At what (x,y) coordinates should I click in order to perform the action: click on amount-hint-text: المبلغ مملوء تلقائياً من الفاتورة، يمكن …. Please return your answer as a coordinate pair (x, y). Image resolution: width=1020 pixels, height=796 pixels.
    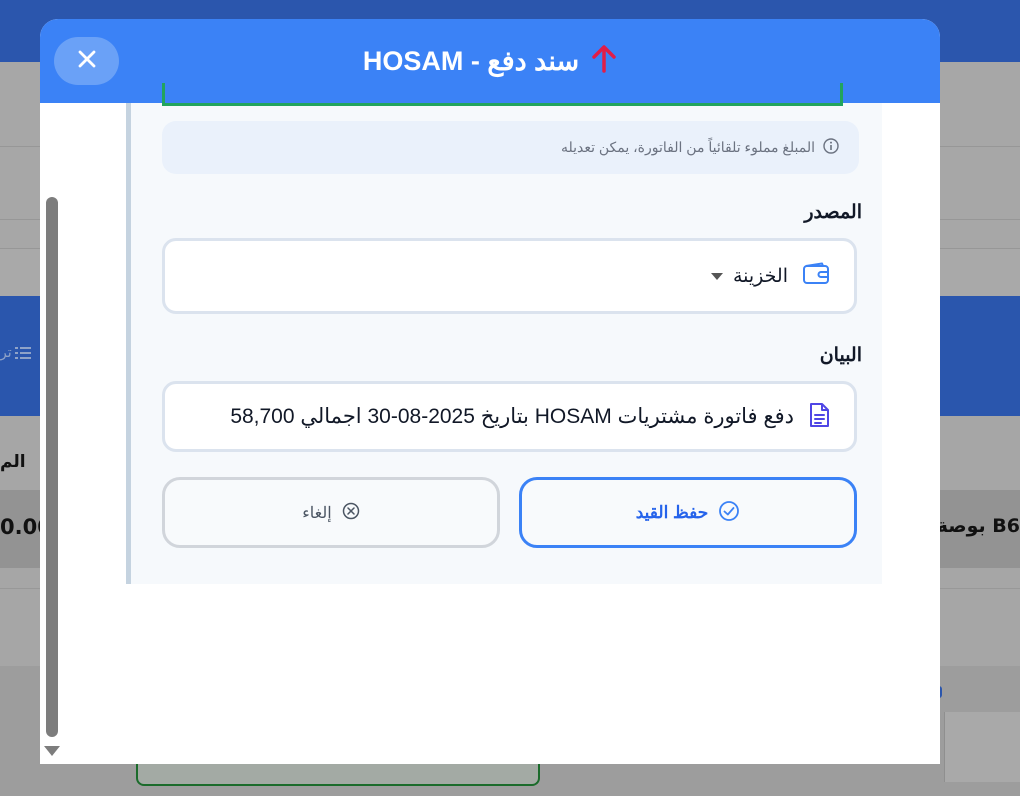
    Looking at the image, I should click on (687, 147).